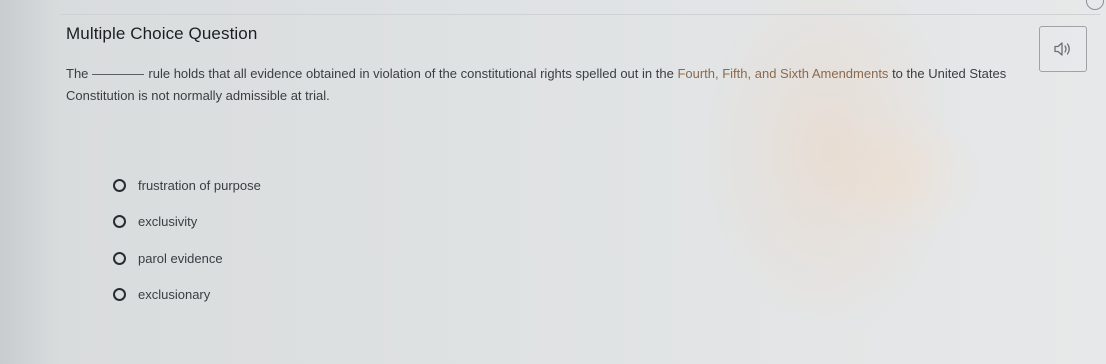 The image size is (1106, 364). Describe the element at coordinates (118, 74) in the screenshot. I see `fill-in-blank` at that location.